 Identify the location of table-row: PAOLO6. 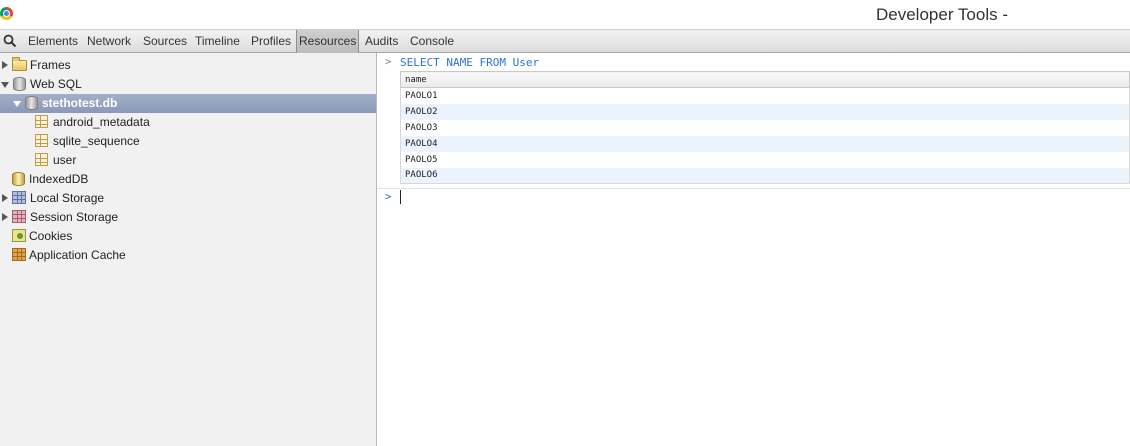
(765, 175).